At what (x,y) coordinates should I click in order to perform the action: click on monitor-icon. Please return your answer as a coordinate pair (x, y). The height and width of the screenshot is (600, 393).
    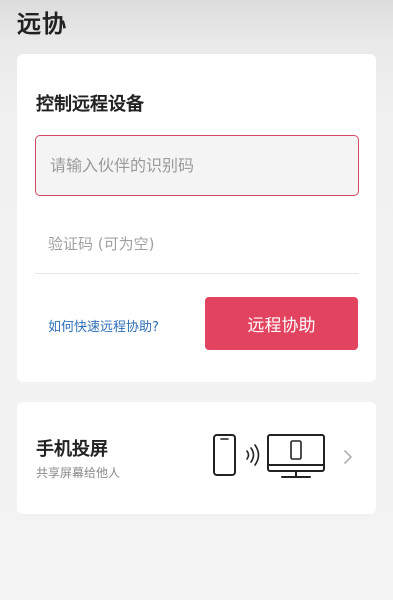
    Looking at the image, I should click on (296, 456).